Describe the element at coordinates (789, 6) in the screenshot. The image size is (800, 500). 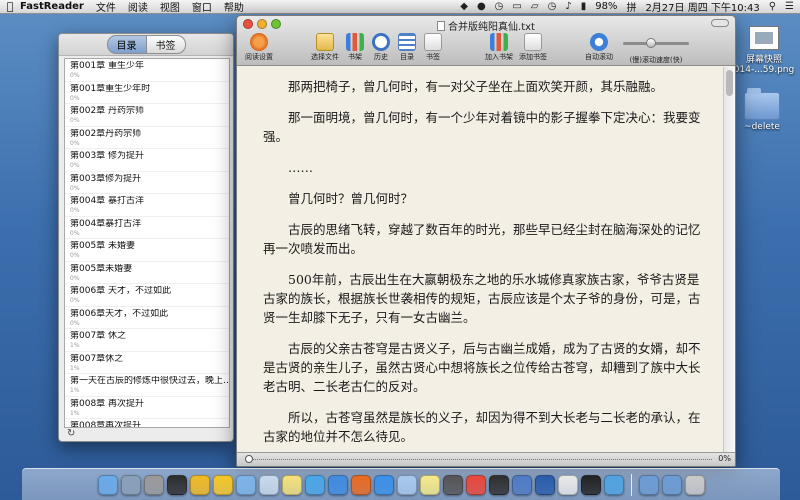
I see `notification-center-icon: ☰` at that location.